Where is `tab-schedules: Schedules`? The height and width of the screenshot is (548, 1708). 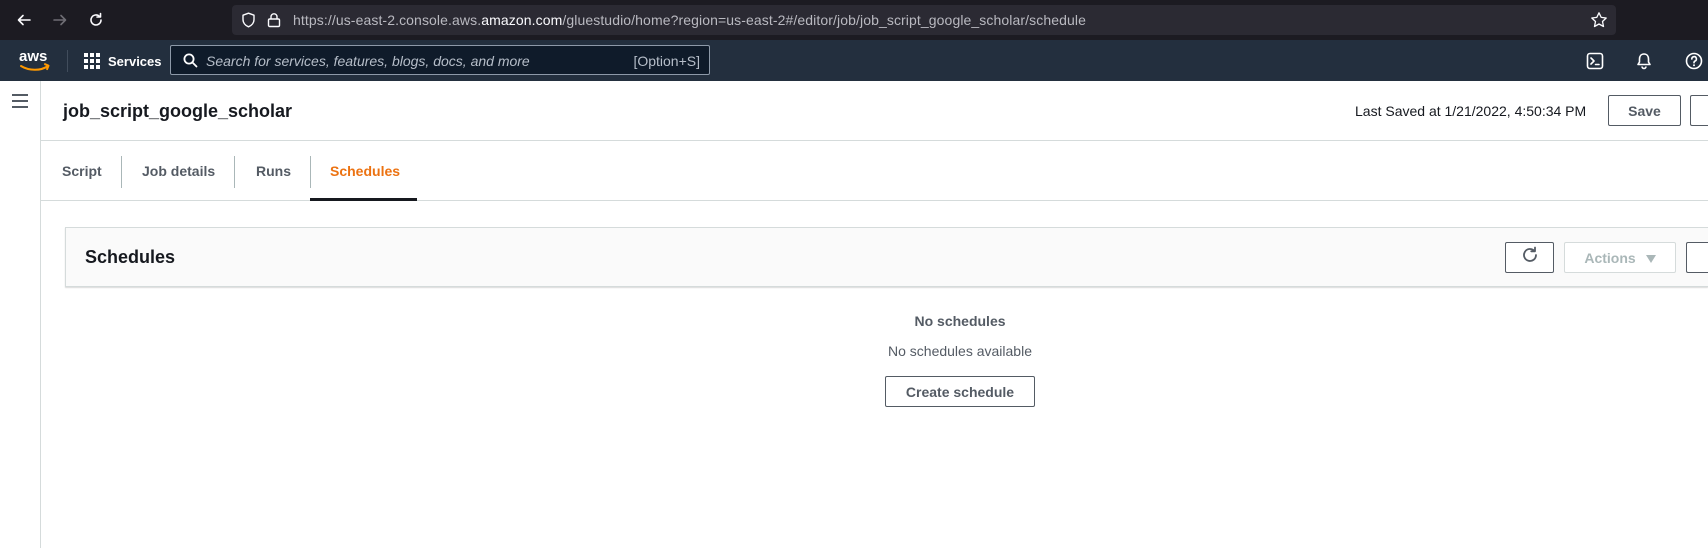 tab-schedules: Schedules is located at coordinates (365, 171).